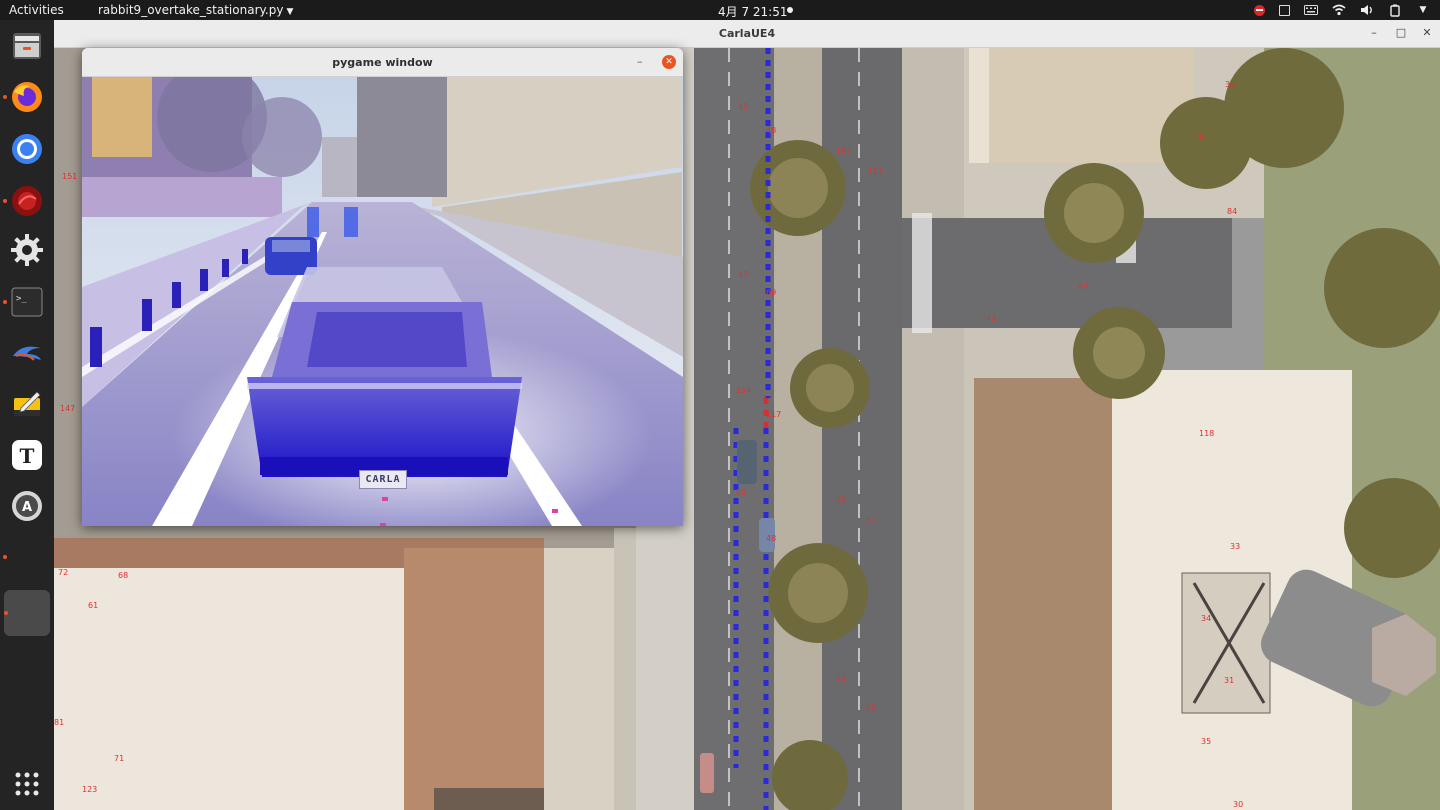 This screenshot has height=810, width=1440. What do you see at coordinates (871, 520) in the screenshot?
I see `map-marker: 57` at bounding box center [871, 520].